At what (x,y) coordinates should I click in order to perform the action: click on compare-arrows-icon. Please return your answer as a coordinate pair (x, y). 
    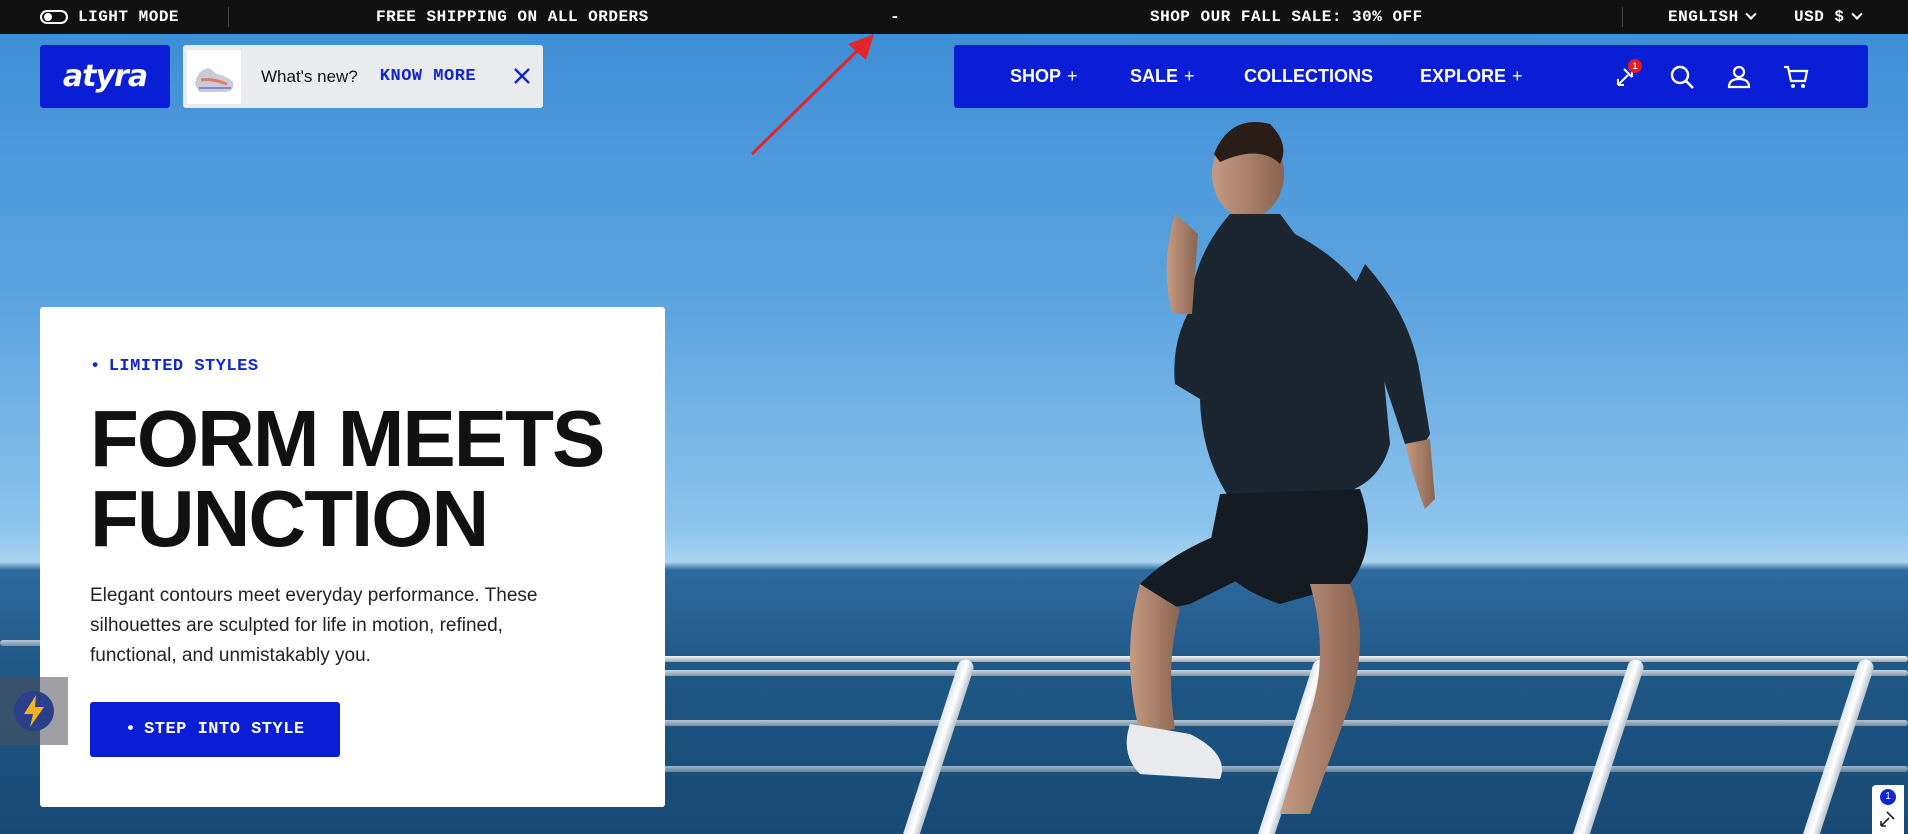
    Looking at the image, I should click on (1887, 819).